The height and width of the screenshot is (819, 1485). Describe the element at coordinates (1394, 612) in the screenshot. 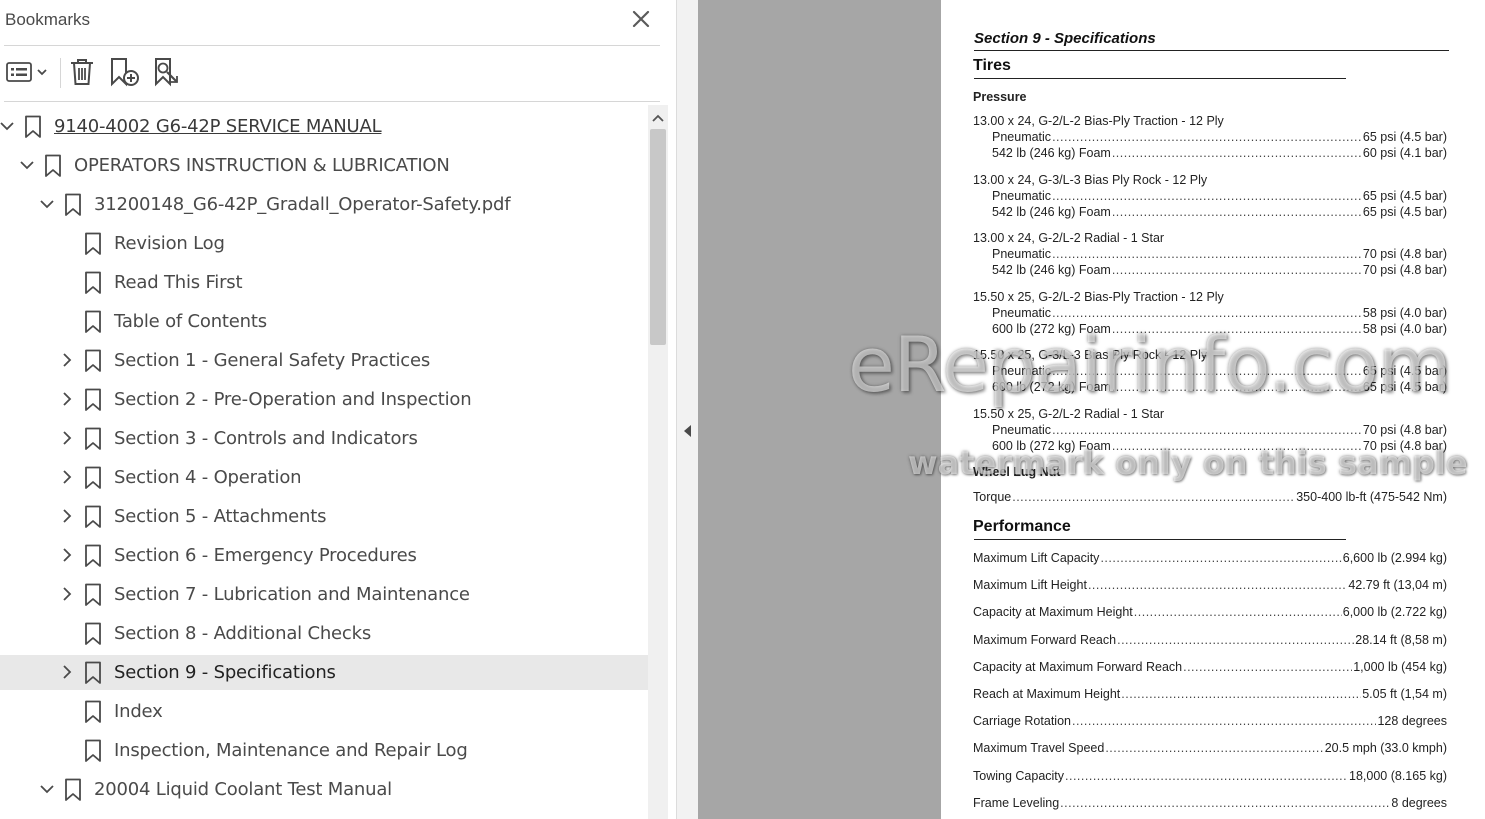

I see `spec-value: 6,000 lb (2.722 kg)` at that location.